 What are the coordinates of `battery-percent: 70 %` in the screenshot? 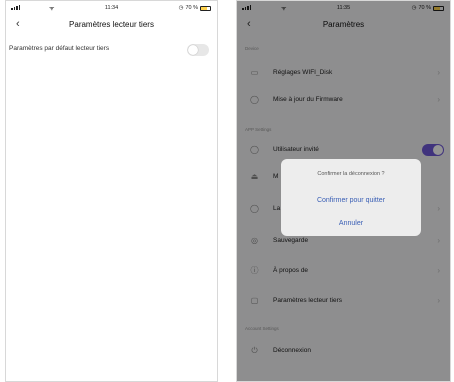 It's located at (191, 8).